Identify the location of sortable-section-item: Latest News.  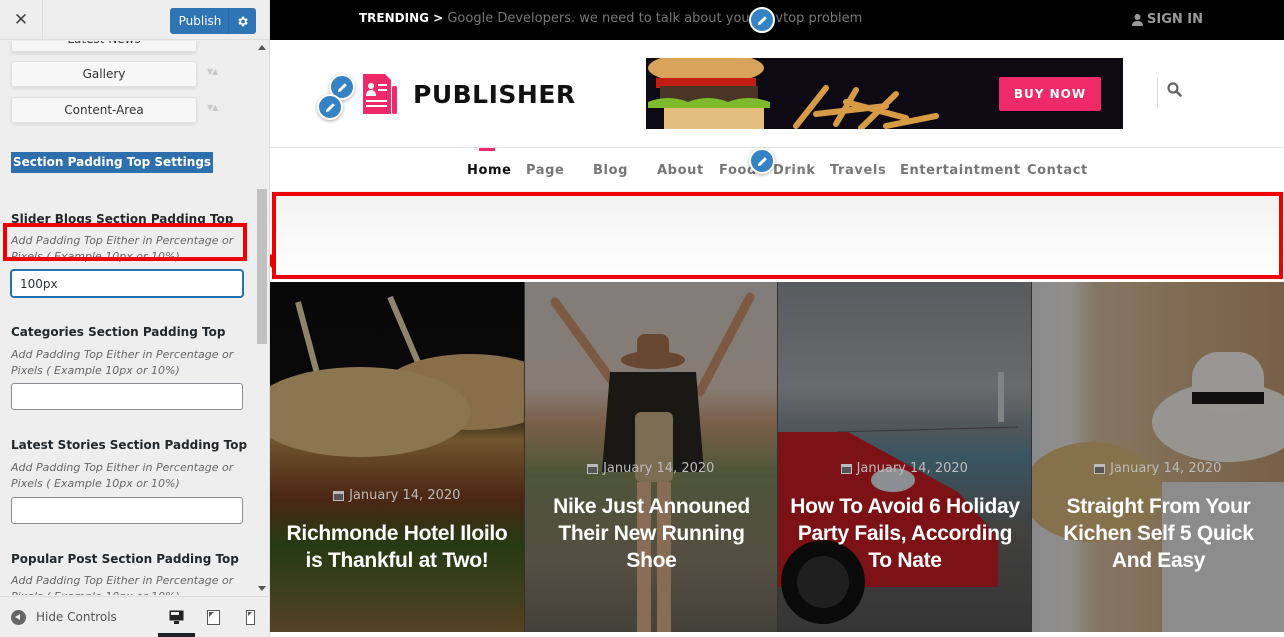
(104, 46).